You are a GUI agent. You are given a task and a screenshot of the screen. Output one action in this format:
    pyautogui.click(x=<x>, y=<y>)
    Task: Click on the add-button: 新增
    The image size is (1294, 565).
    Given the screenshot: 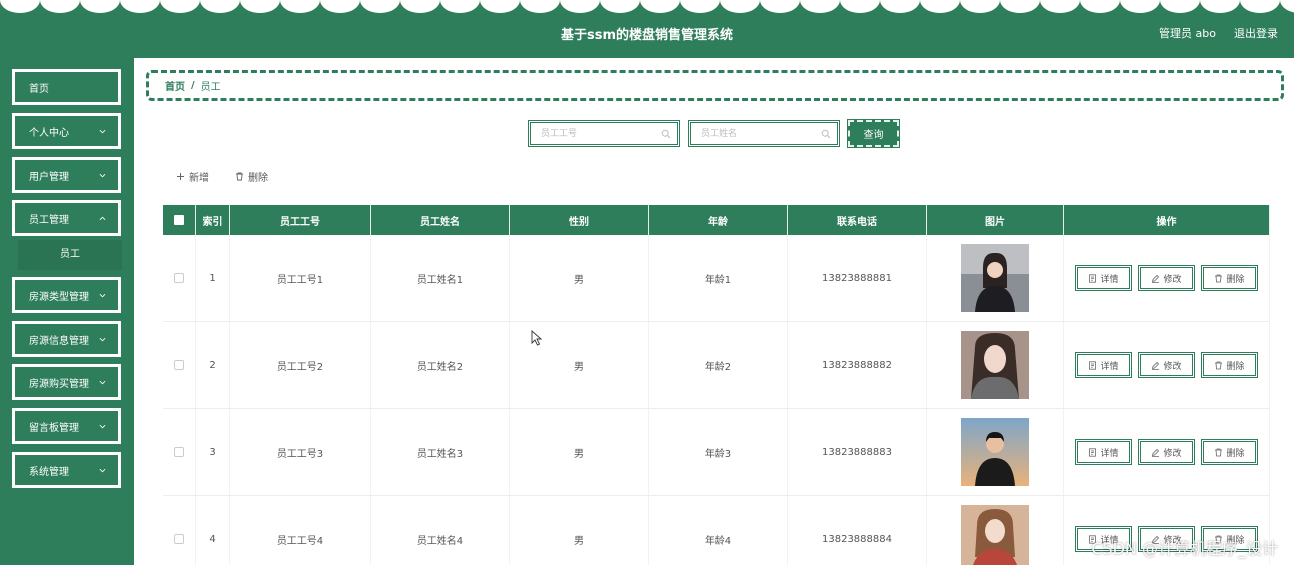 What is the action you would take?
    pyautogui.click(x=192, y=176)
    